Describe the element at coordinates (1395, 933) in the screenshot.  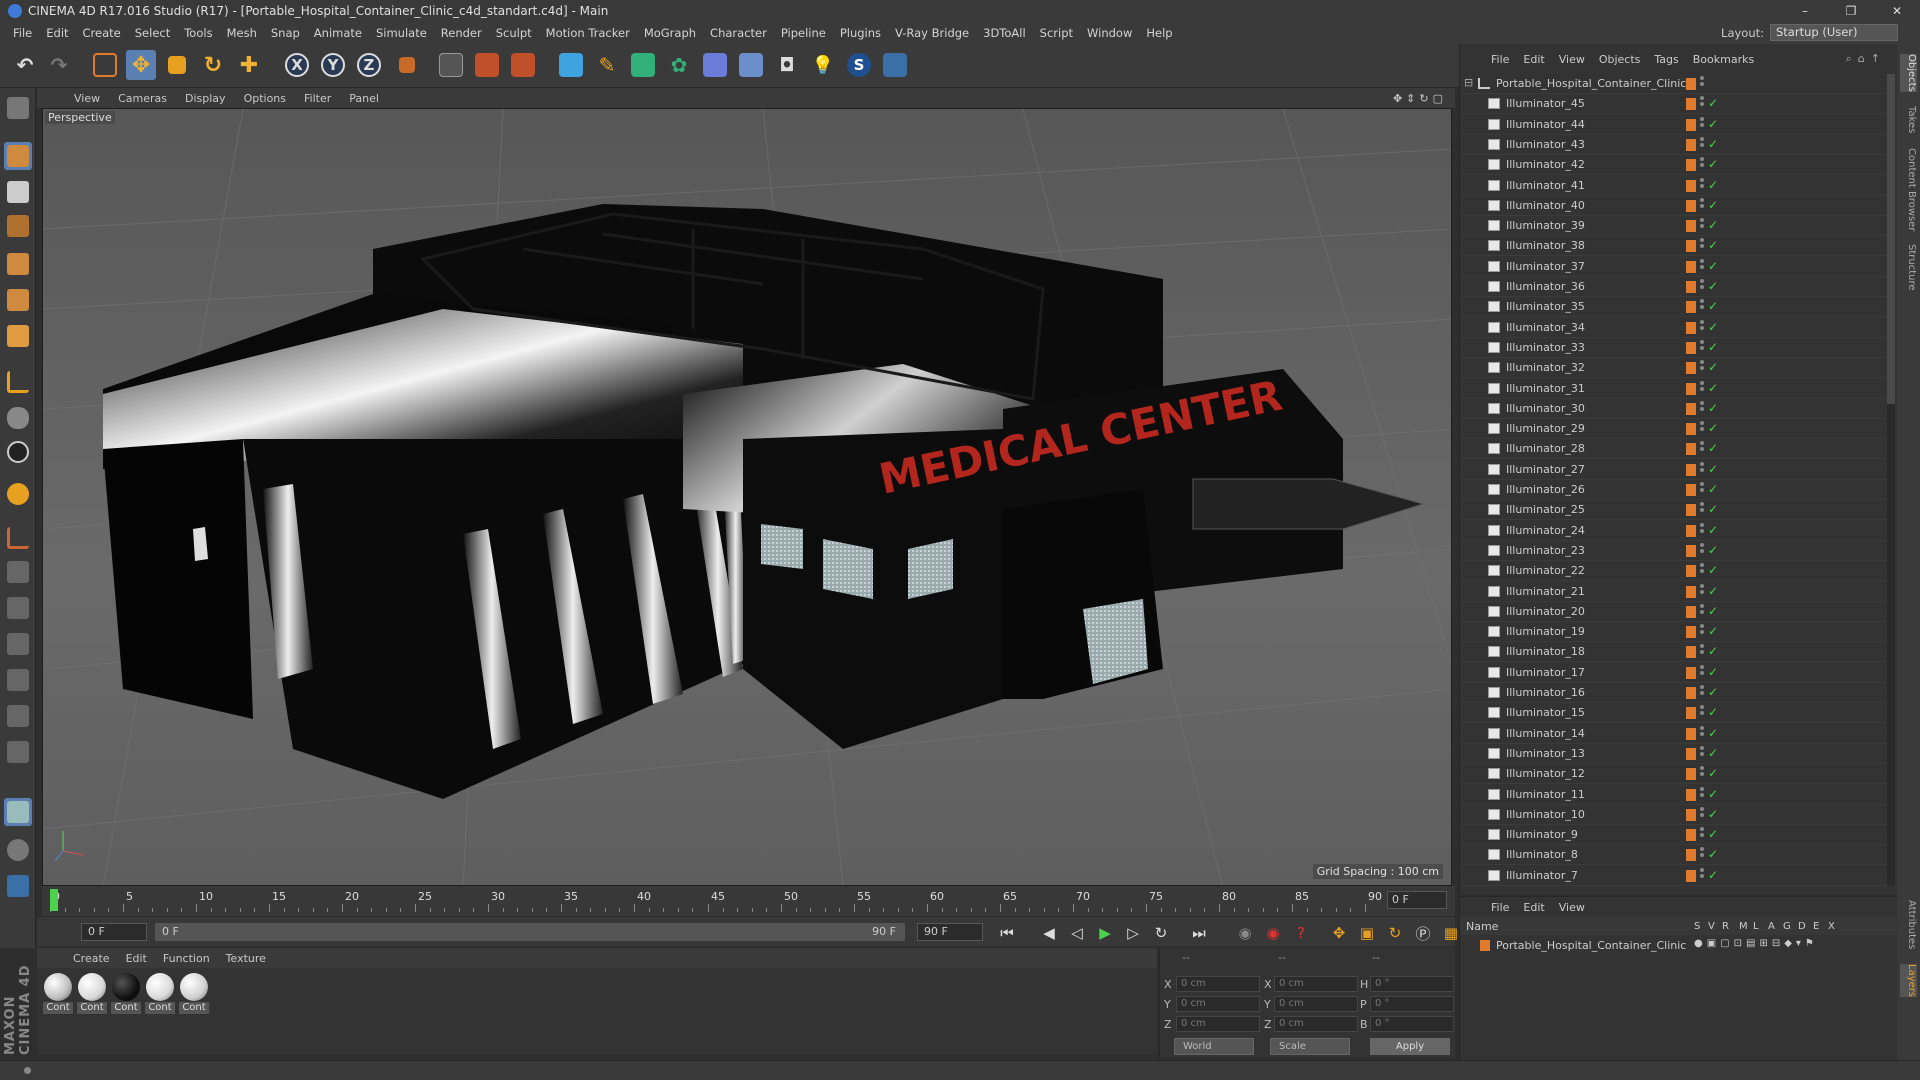
I see `key-rotation-button: ↻` at that location.